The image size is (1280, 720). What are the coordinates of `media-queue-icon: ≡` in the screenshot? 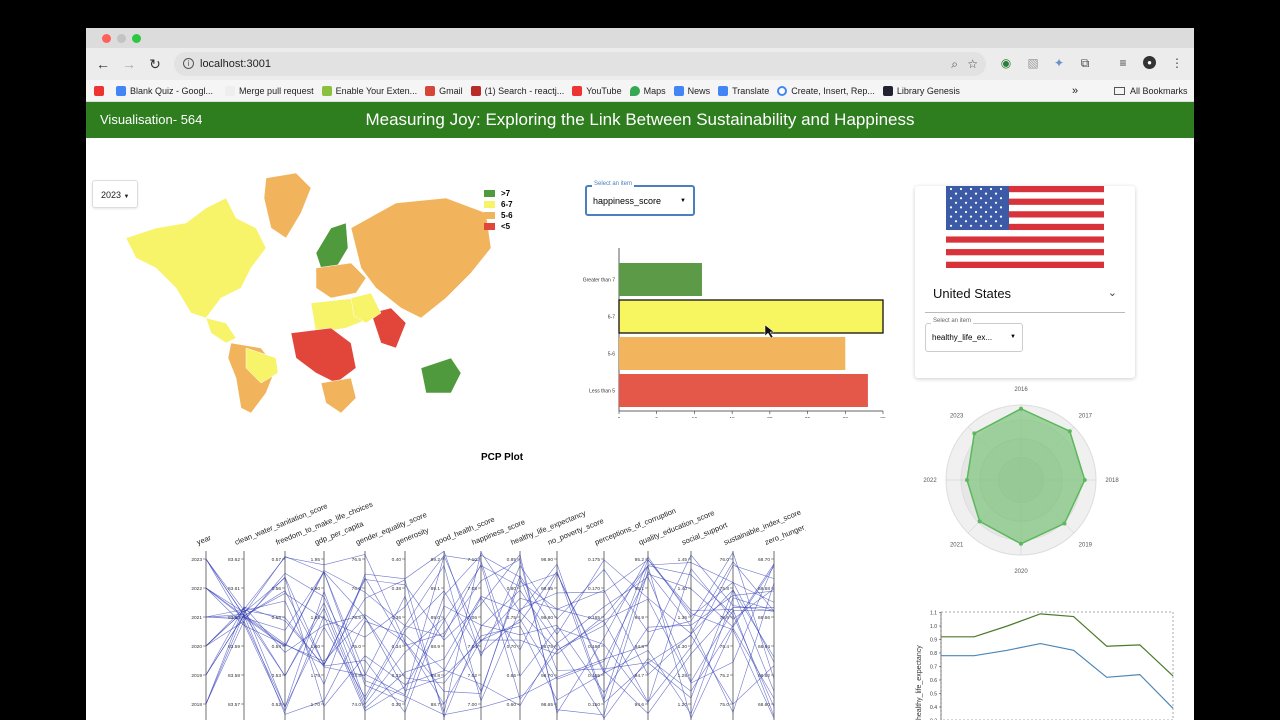 It's located at (1123, 63).